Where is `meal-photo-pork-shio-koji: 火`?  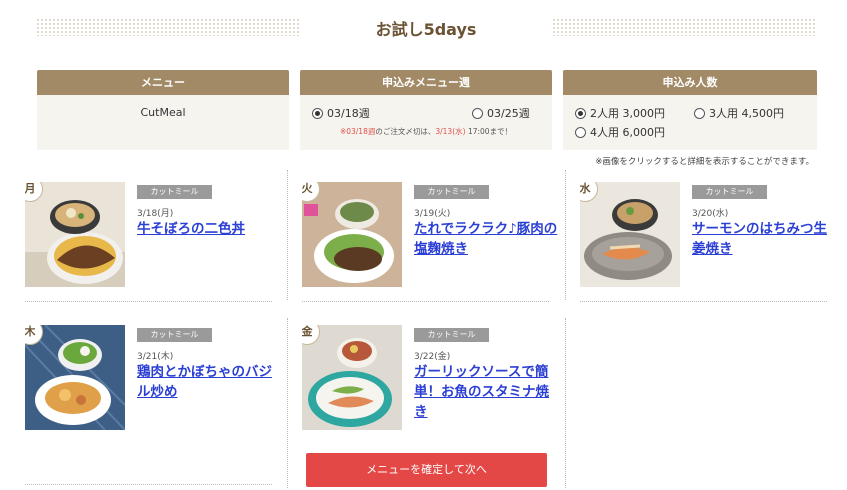
meal-photo-pork-shio-koji: 火 is located at coordinates (352, 234).